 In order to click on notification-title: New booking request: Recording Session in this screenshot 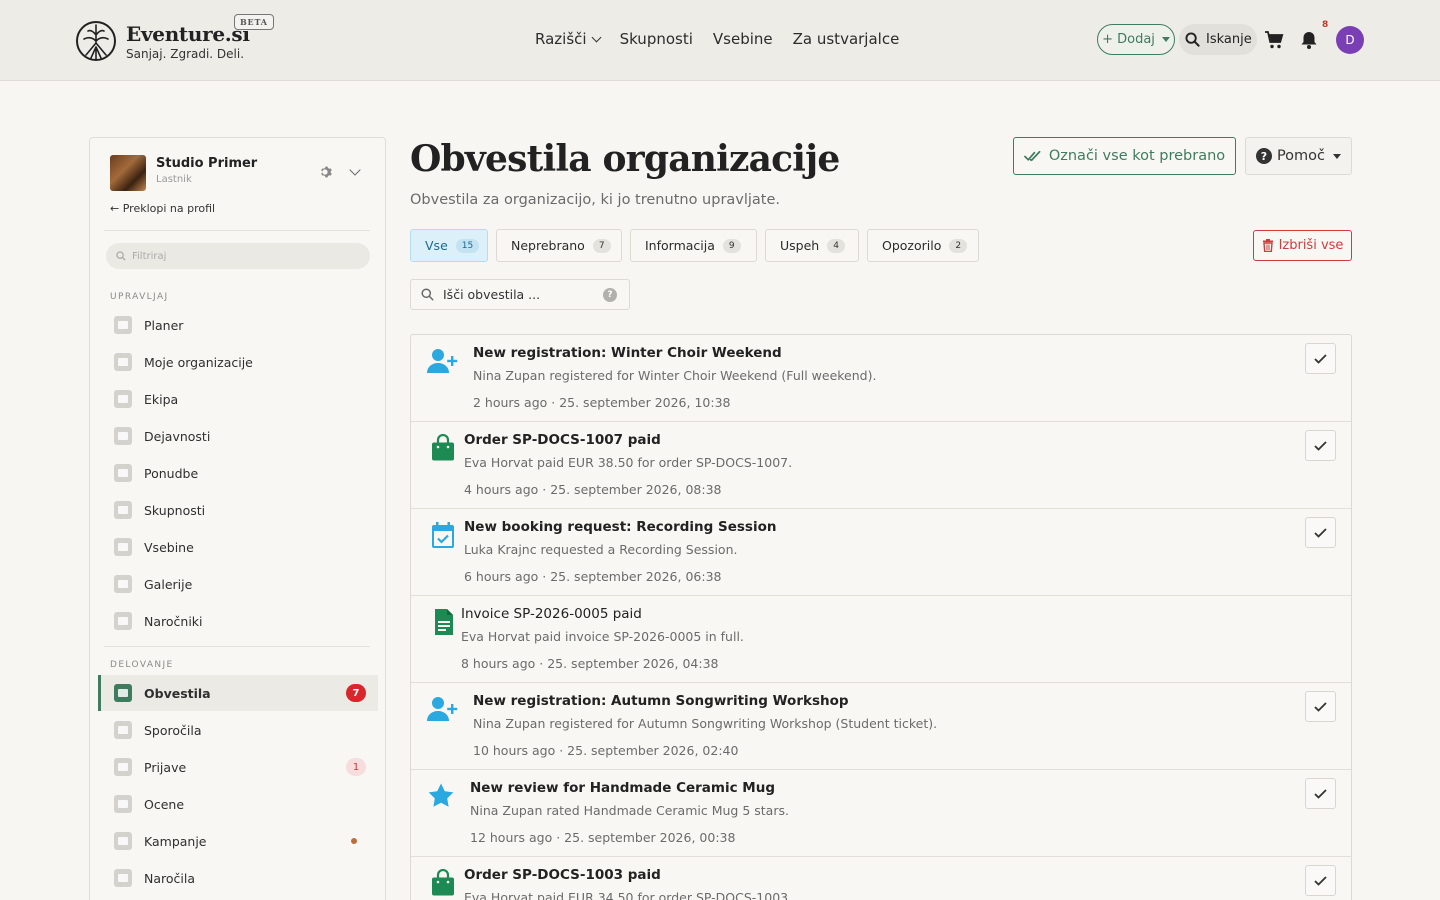, I will do `click(620, 527)`.